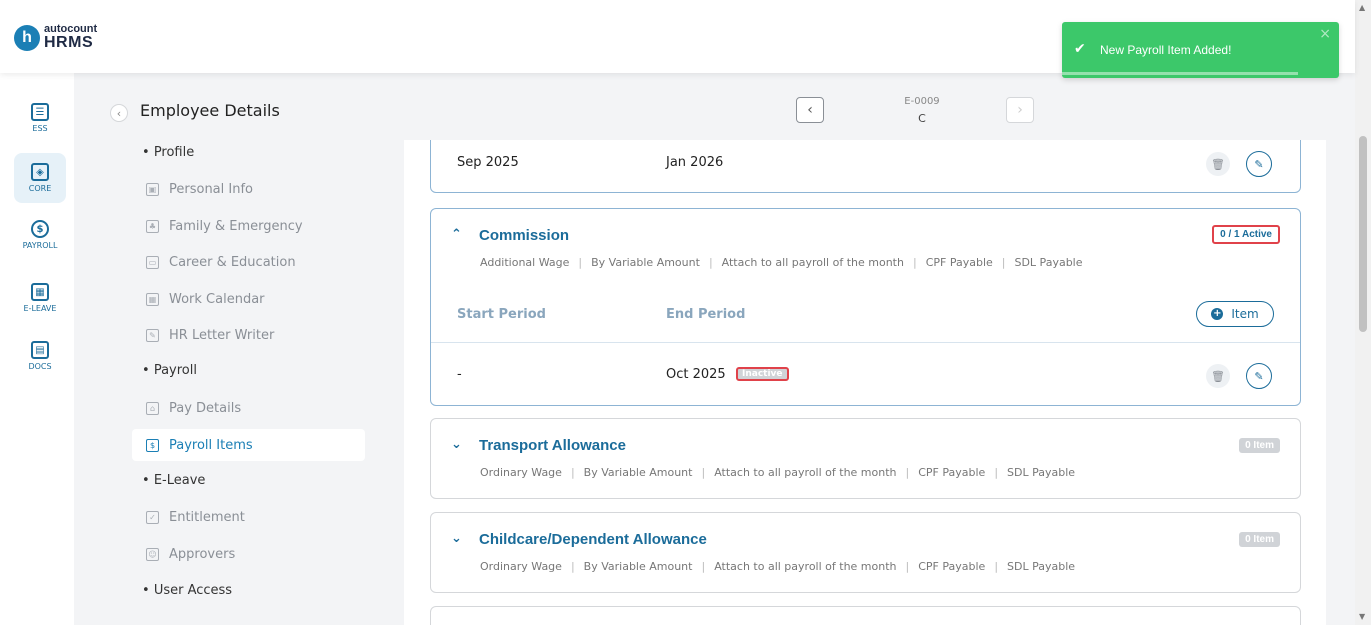  Describe the element at coordinates (762, 374) in the screenshot. I see `inactive-badge: Inactive` at that location.